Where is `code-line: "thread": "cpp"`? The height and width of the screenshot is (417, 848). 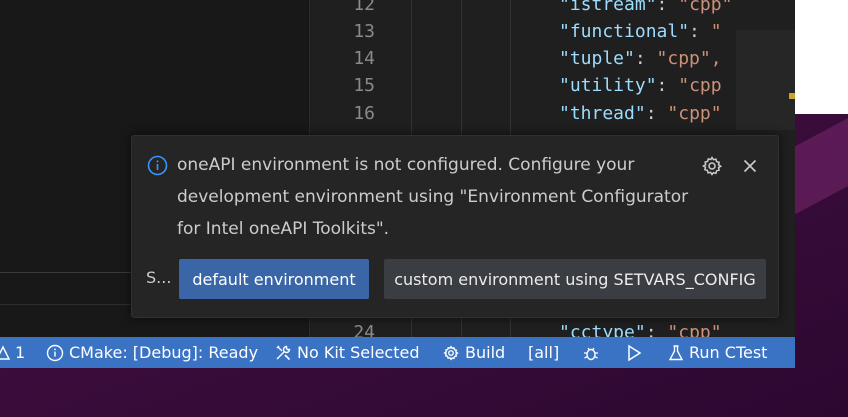 code-line: "thread": "cpp" is located at coordinates (640, 113).